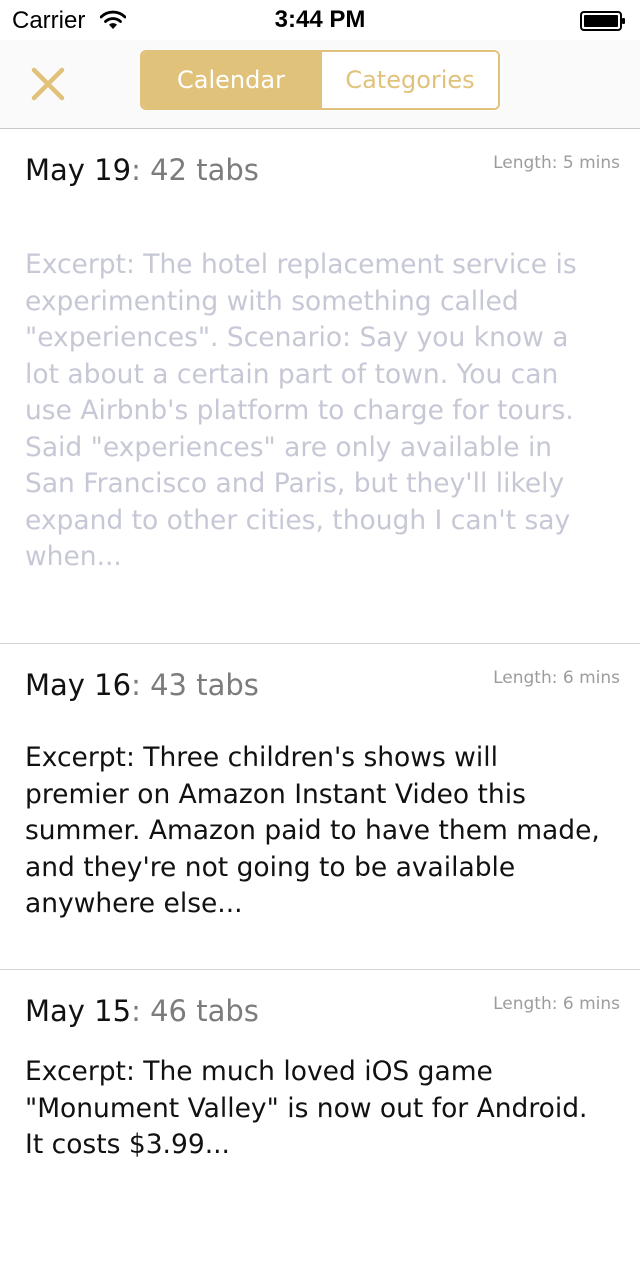  I want to click on status-bar: Carrier 3:44 PM, so click(320, 20).